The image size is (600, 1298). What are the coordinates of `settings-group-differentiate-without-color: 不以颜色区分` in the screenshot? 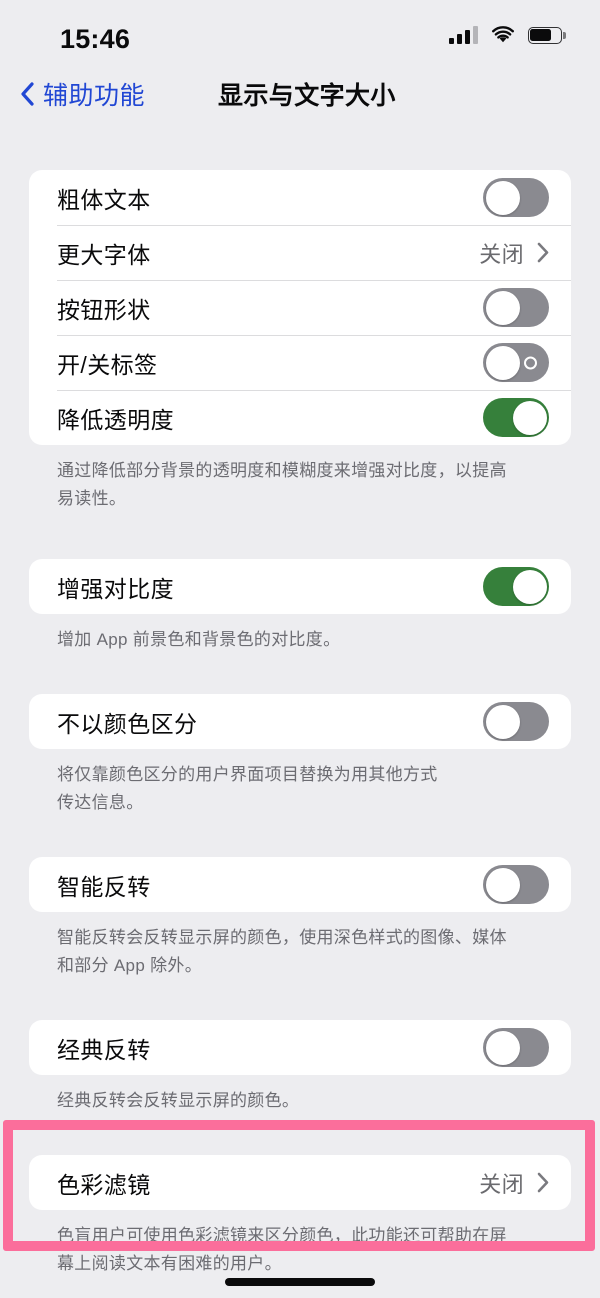 It's located at (300, 721).